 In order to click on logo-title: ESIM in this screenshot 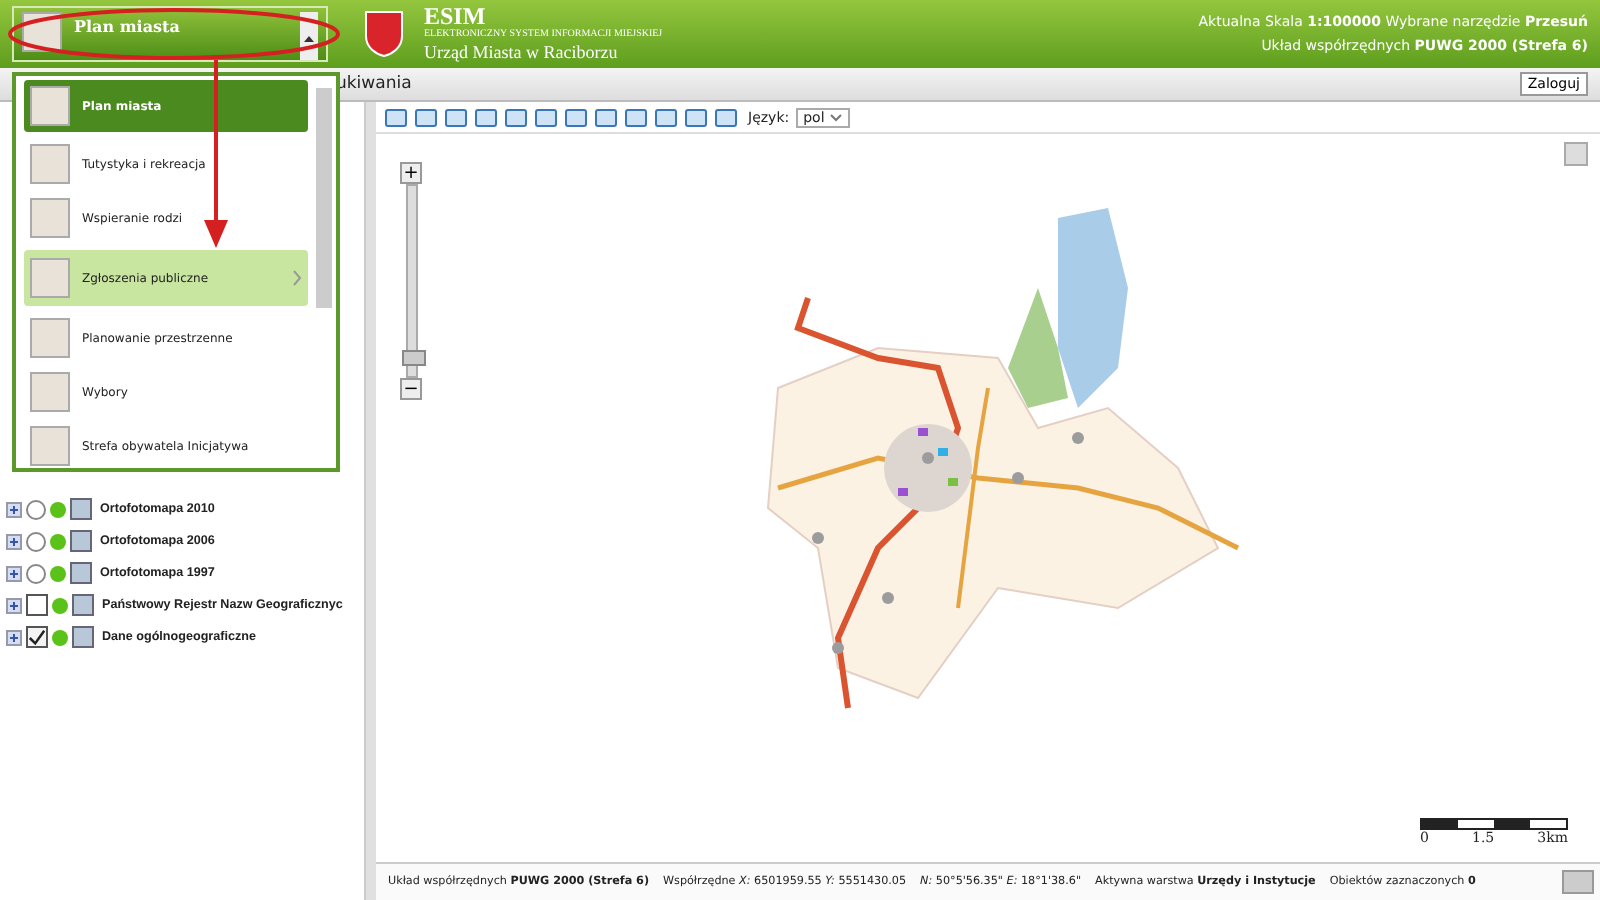, I will do `click(455, 17)`.